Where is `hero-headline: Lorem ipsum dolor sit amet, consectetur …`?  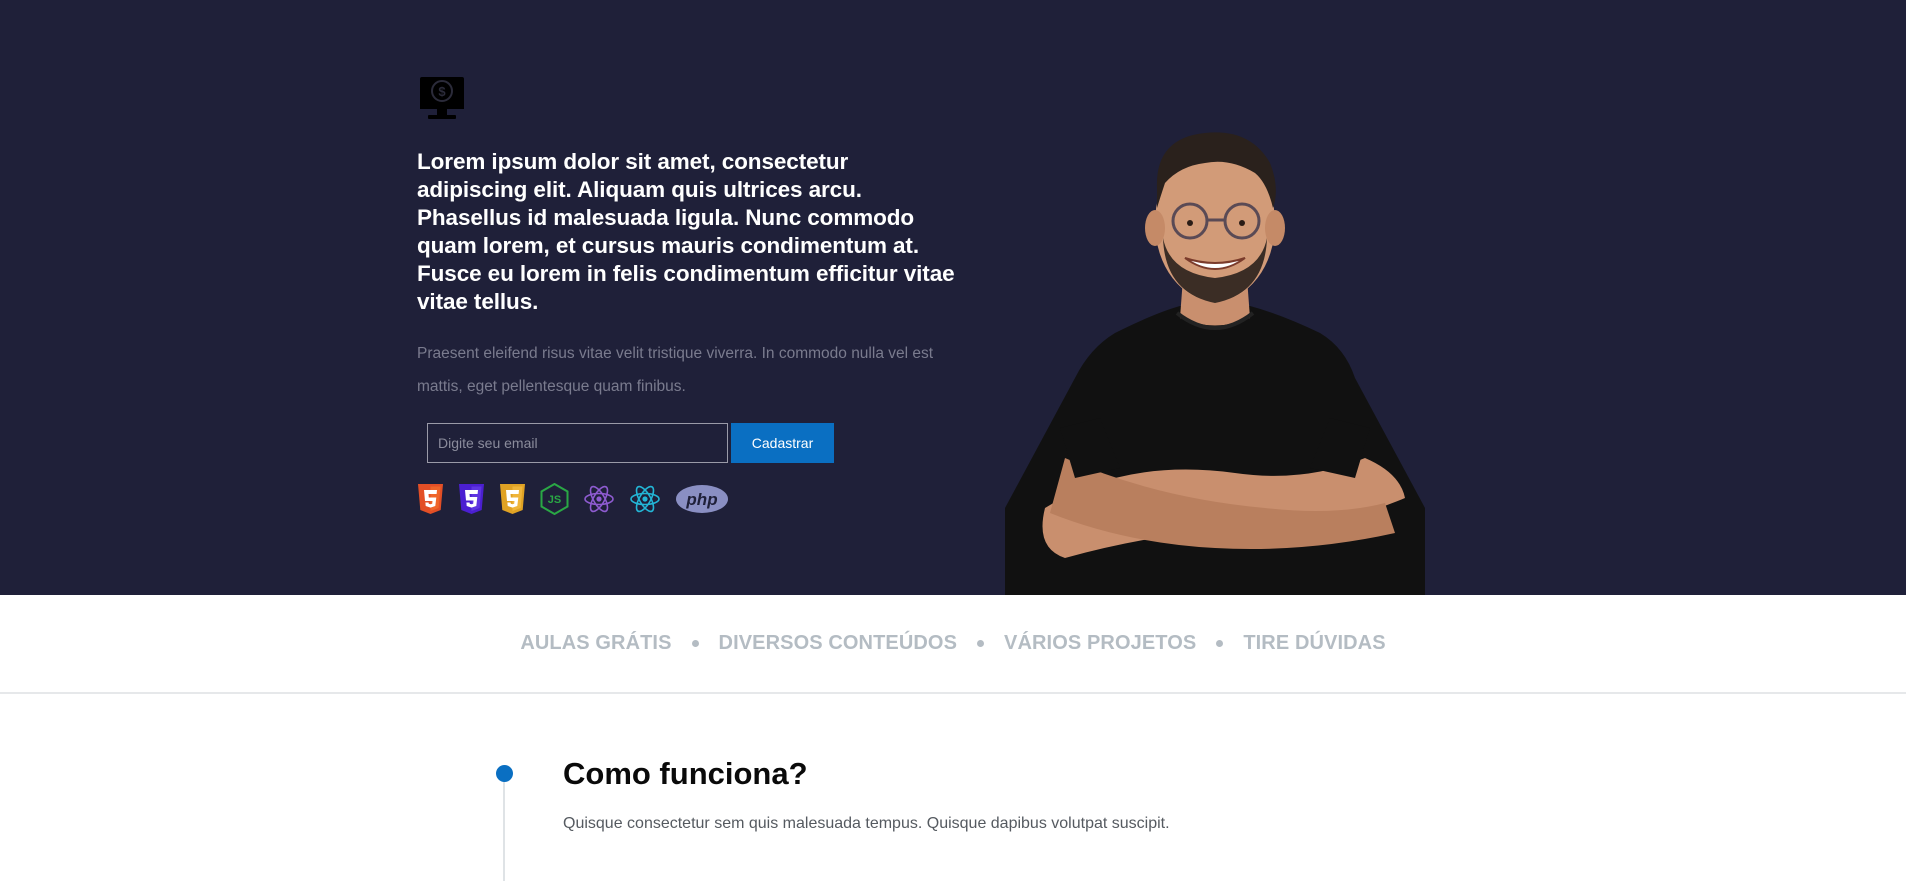 hero-headline: Lorem ipsum dolor sit amet, consectetur … is located at coordinates (686, 231).